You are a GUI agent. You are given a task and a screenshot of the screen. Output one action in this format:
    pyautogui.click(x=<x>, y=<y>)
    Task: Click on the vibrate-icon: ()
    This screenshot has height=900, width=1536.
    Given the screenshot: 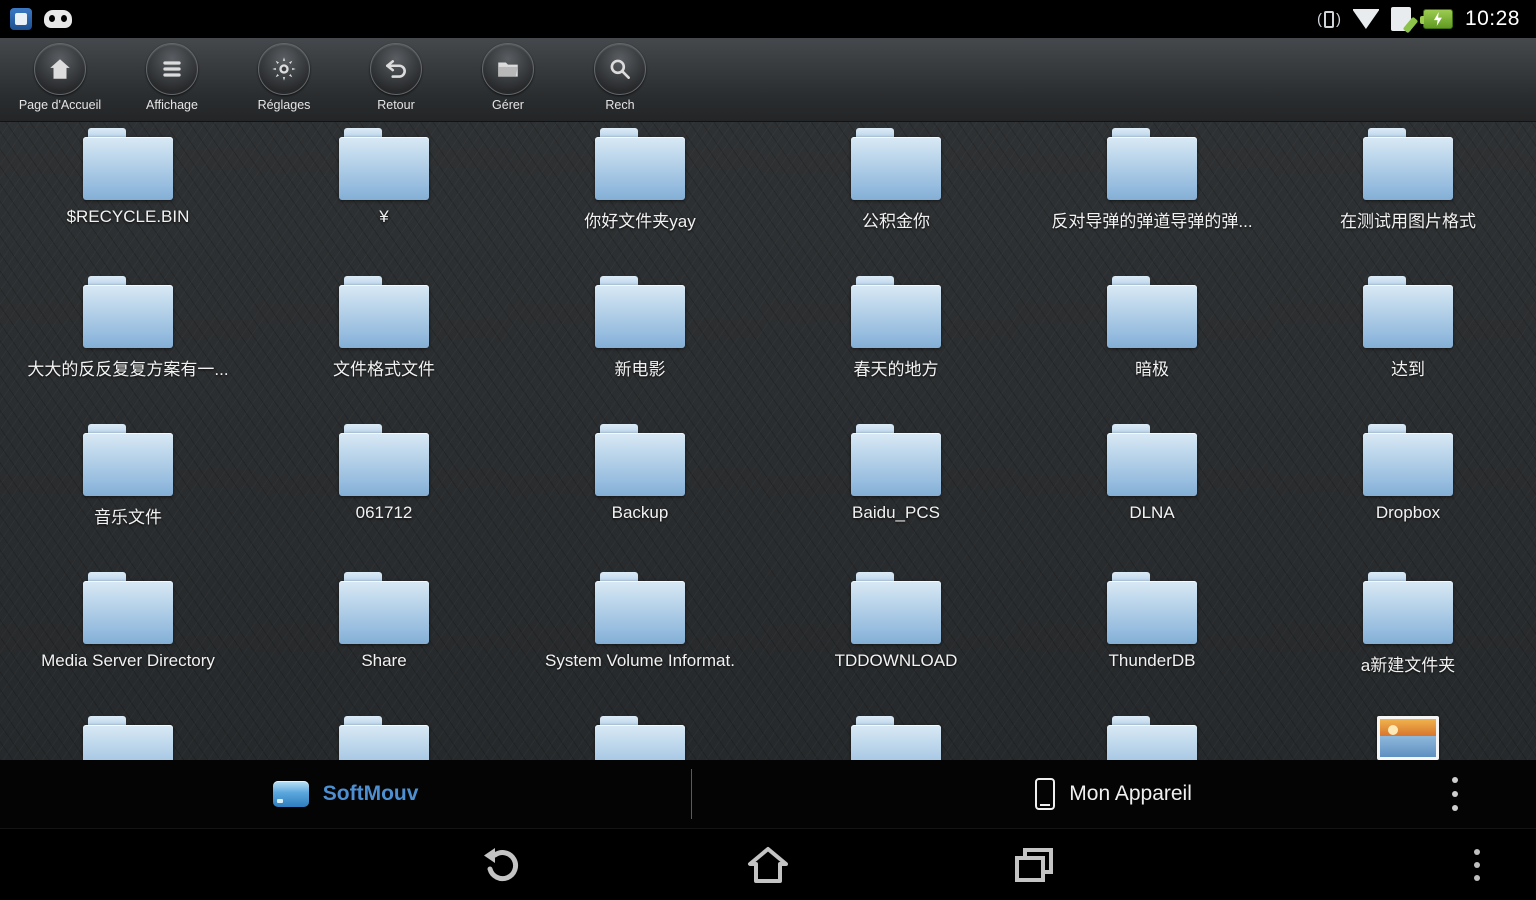 What is the action you would take?
    pyautogui.click(x=1328, y=19)
    